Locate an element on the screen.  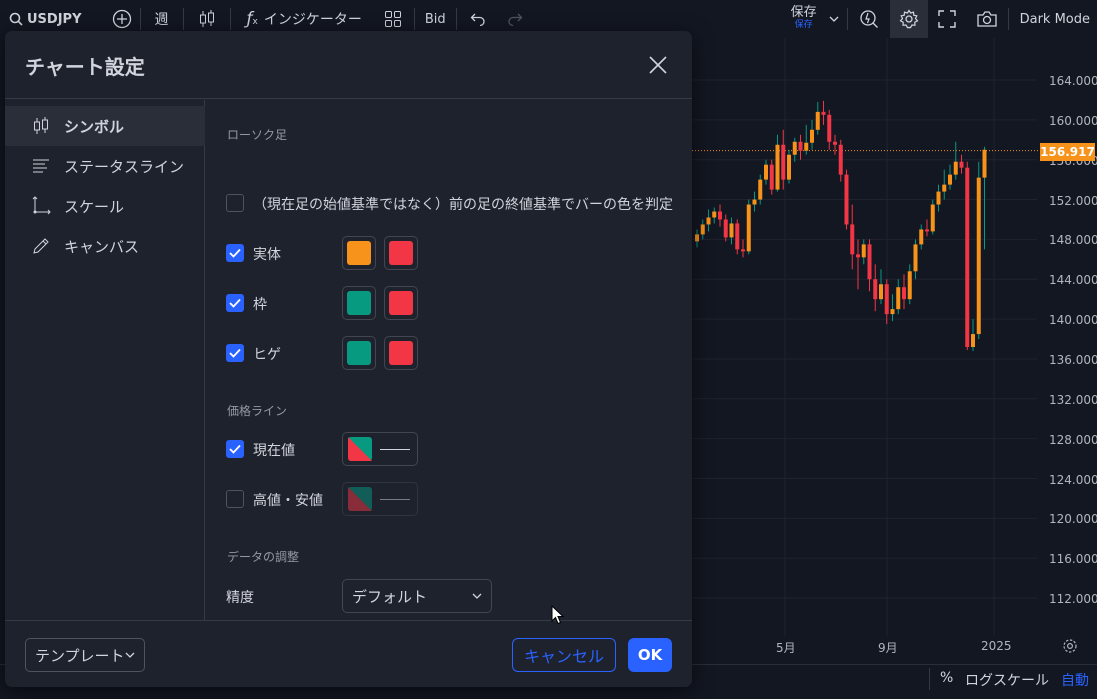
border-checkbox is located at coordinates (235, 303).